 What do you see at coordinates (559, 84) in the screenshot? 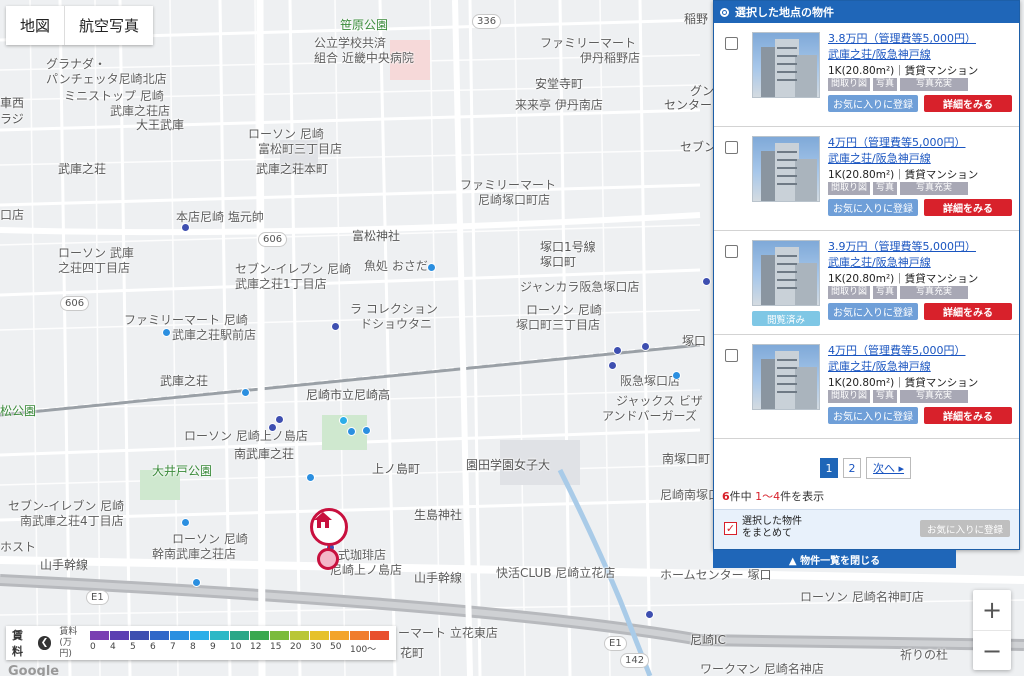
I see `map-label: 安堂寺町` at bounding box center [559, 84].